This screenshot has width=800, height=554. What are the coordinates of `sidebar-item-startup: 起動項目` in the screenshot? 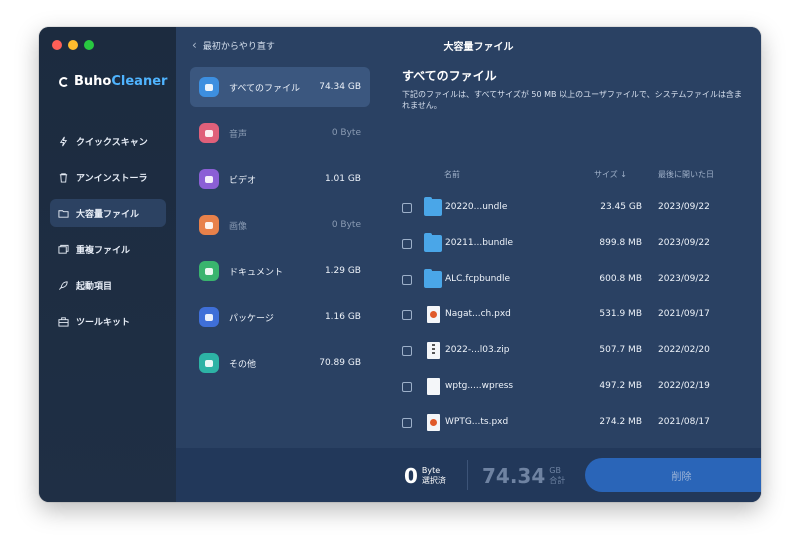 It's located at (108, 285).